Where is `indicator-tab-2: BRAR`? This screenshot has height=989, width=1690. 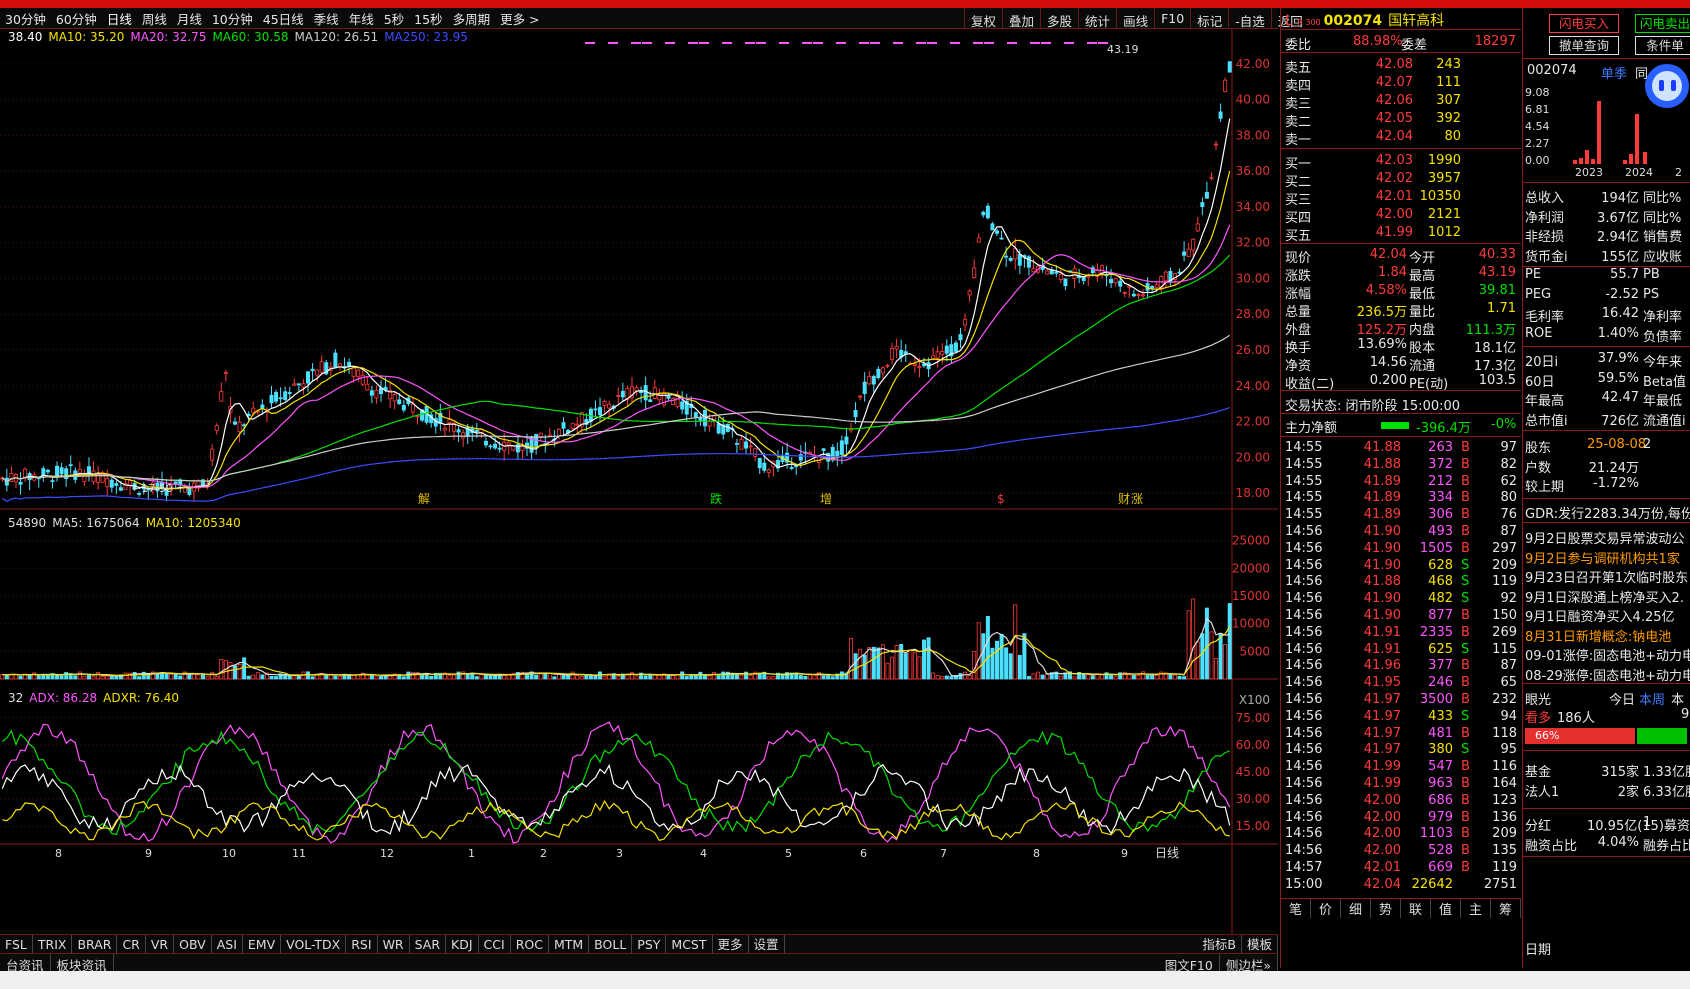
indicator-tab-2: BRAR is located at coordinates (95, 944).